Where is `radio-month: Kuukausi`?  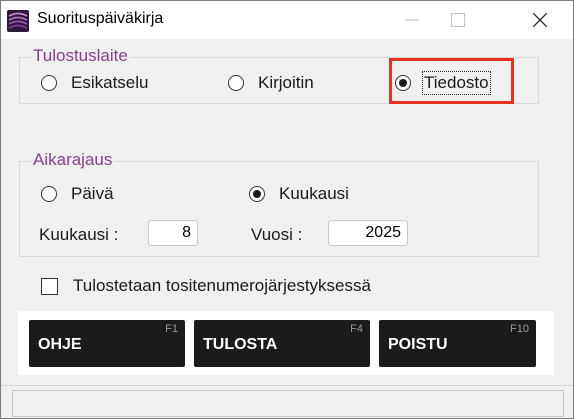 radio-month: Kuukausi is located at coordinates (299, 194).